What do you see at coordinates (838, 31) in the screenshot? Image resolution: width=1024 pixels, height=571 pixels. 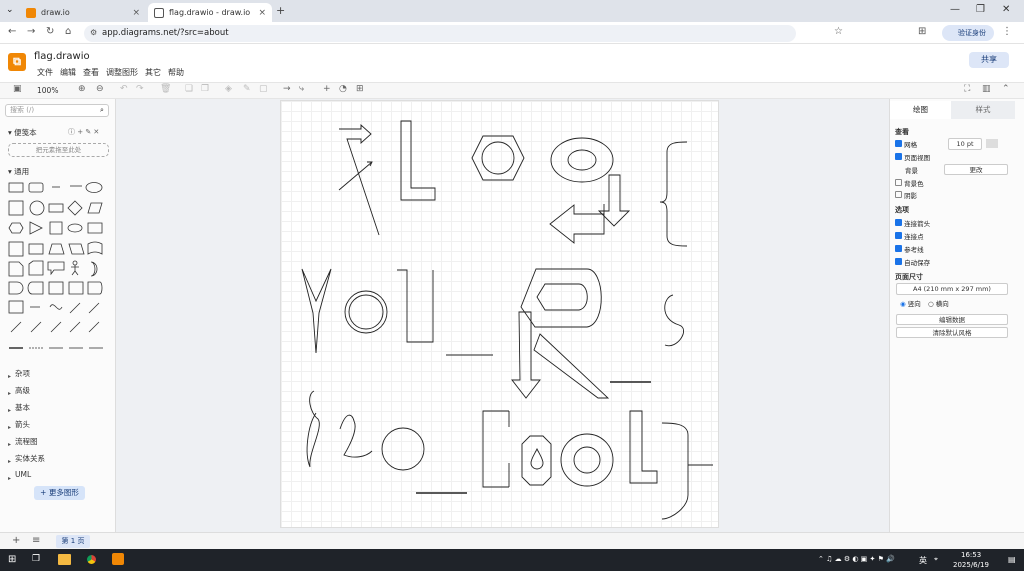 I see `bookmark-star-icon: ☆` at bounding box center [838, 31].